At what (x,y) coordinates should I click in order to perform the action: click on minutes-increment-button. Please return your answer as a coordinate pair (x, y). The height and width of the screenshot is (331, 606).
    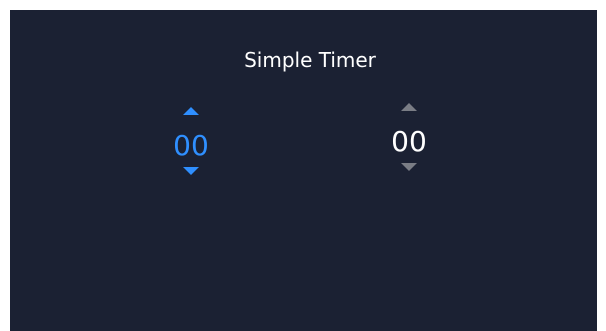
    Looking at the image, I should click on (191, 113).